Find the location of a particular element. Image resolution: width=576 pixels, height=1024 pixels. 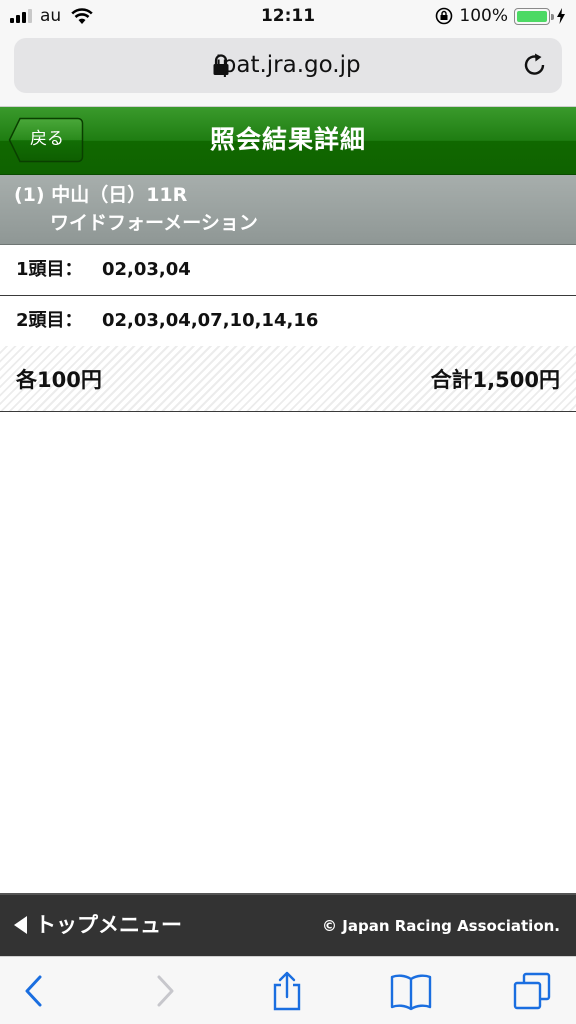

status-right: 100% is located at coordinates (500, 16).